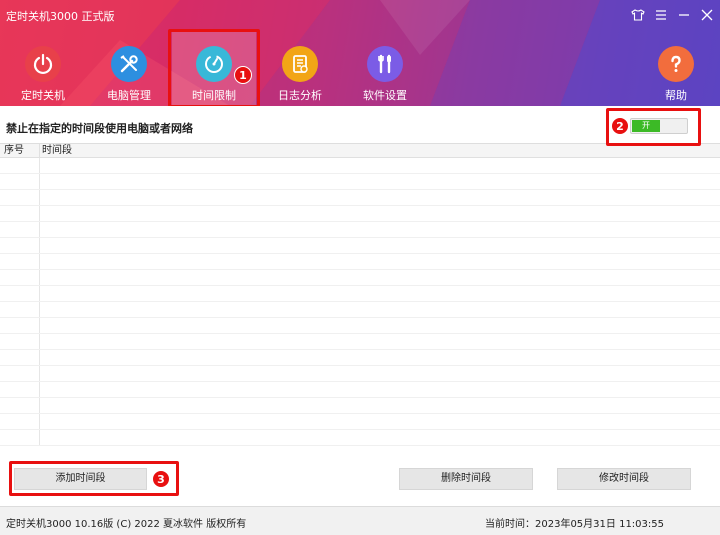 Image resolution: width=720 pixels, height=535 pixels. What do you see at coordinates (620, 126) in the screenshot?
I see `annotation-badge-2: 2` at bounding box center [620, 126].